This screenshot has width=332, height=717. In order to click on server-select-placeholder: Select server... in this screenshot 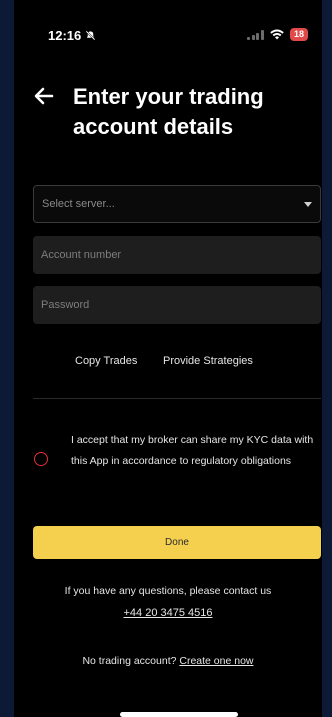, I will do `click(78, 204)`.